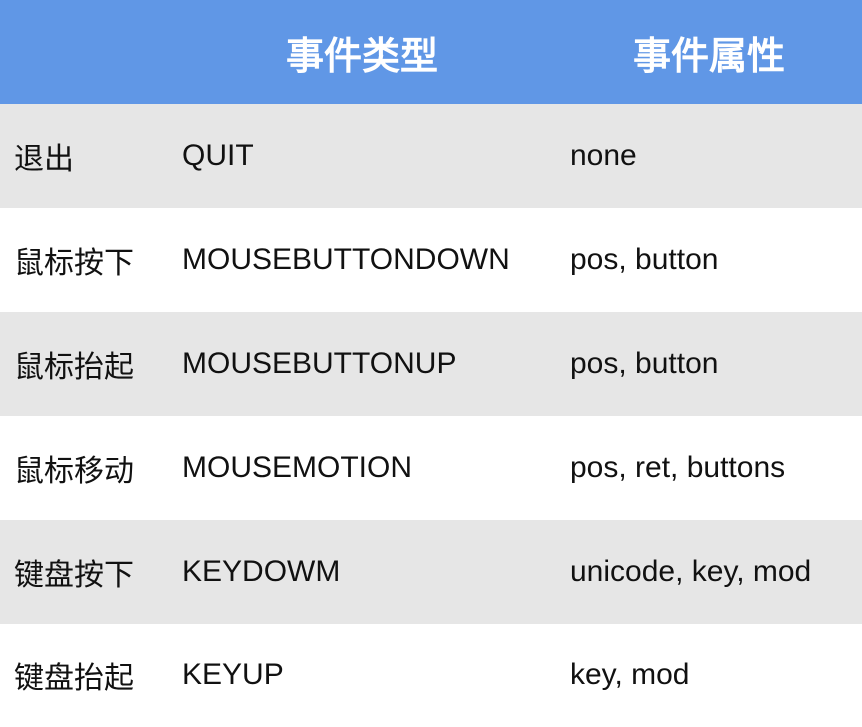 The height and width of the screenshot is (727, 862). I want to click on cell-type: MOUSEBUTTONDOWN, so click(346, 259).